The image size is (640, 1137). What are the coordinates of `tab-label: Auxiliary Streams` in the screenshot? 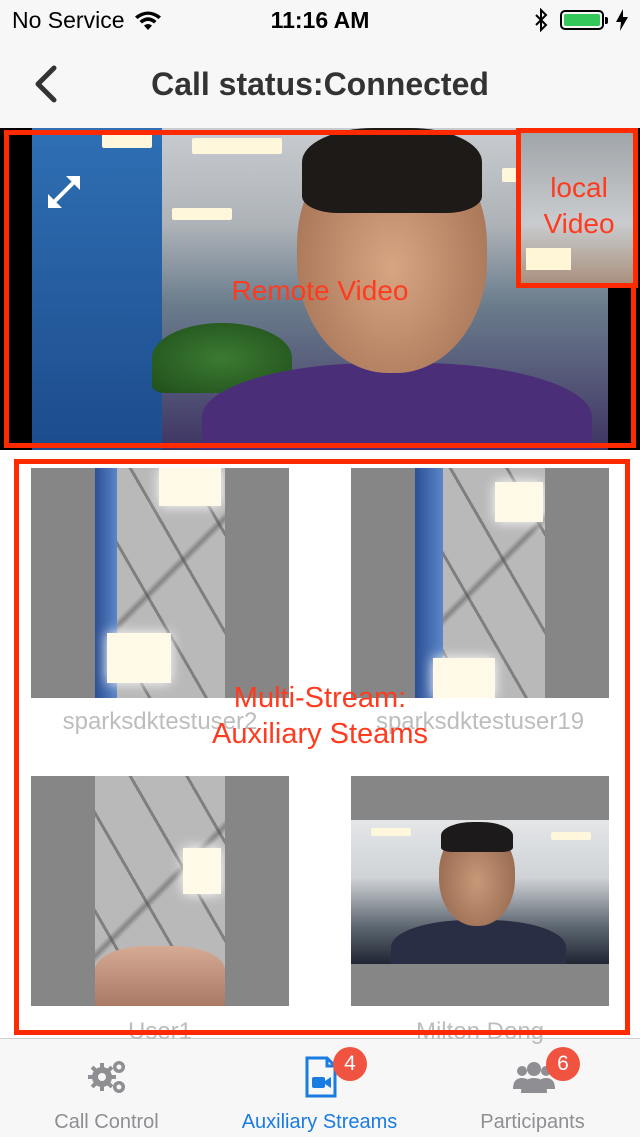 It's located at (319, 1122).